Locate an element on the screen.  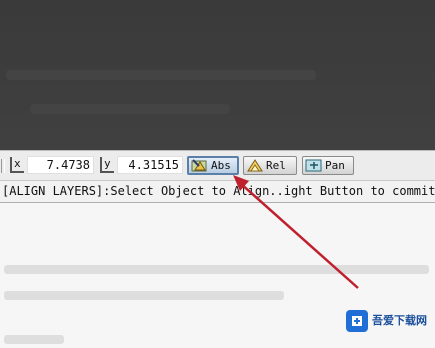
site-watermark: 吾爱下载网 is located at coordinates (389, 321).